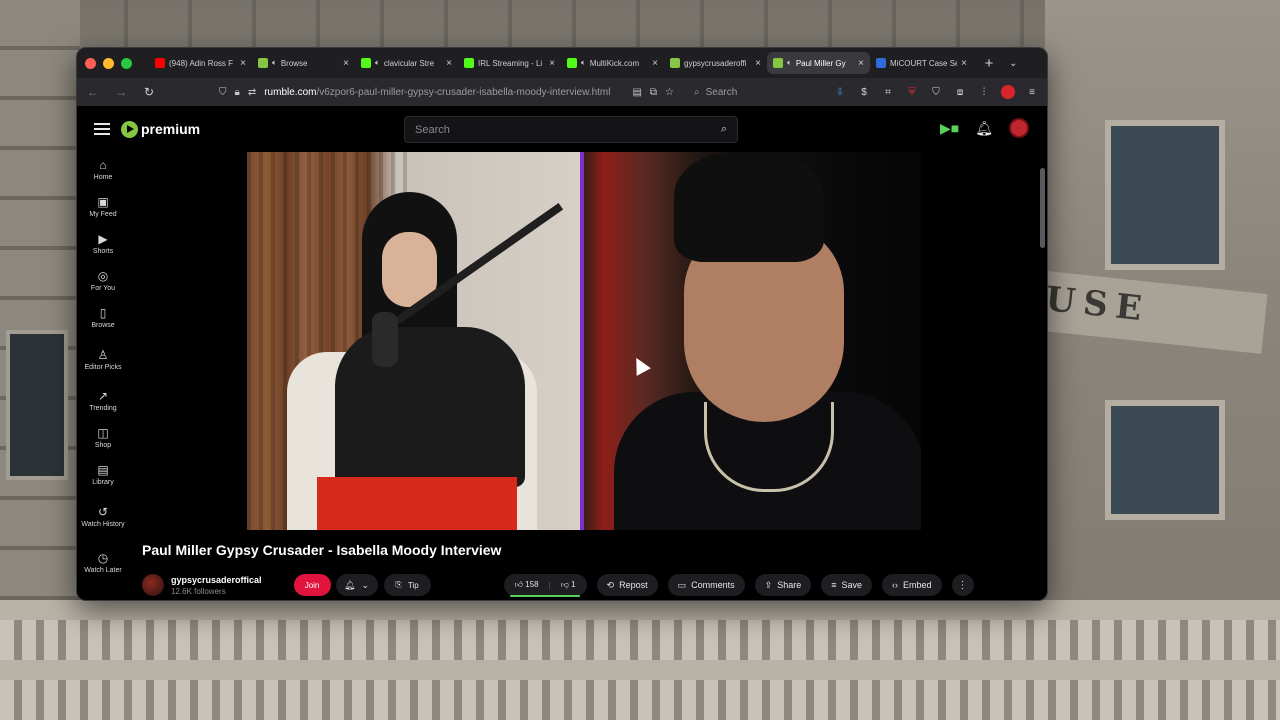  I want to click on video-left-panel, so click(415, 341).